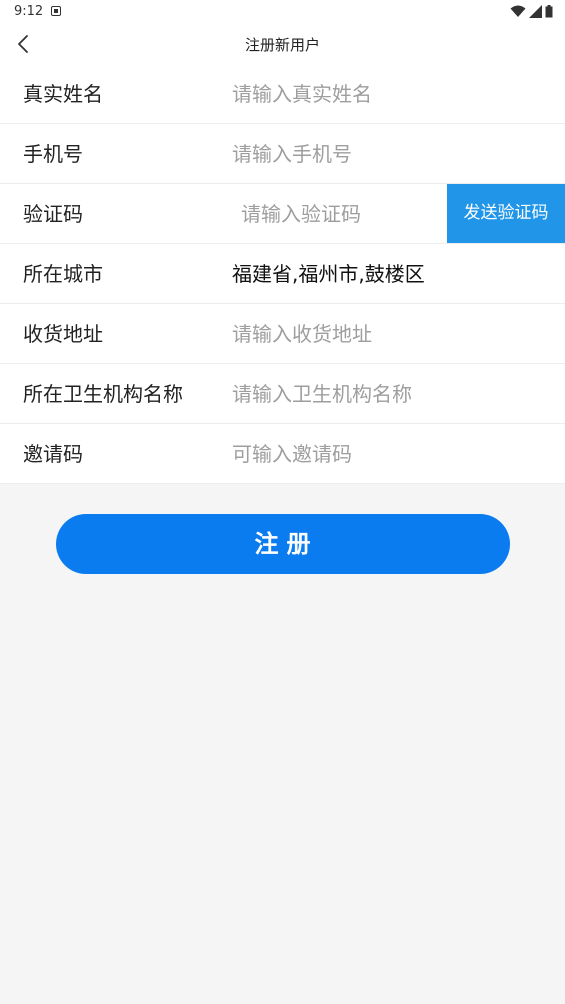  Describe the element at coordinates (53, 454) in the screenshot. I see `invite-code-label: 邀请码` at that location.